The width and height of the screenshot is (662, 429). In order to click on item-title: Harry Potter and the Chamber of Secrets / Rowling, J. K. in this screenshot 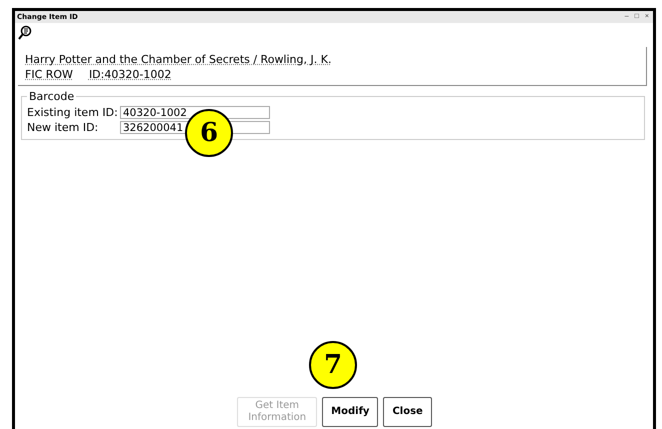, I will do `click(178, 59)`.